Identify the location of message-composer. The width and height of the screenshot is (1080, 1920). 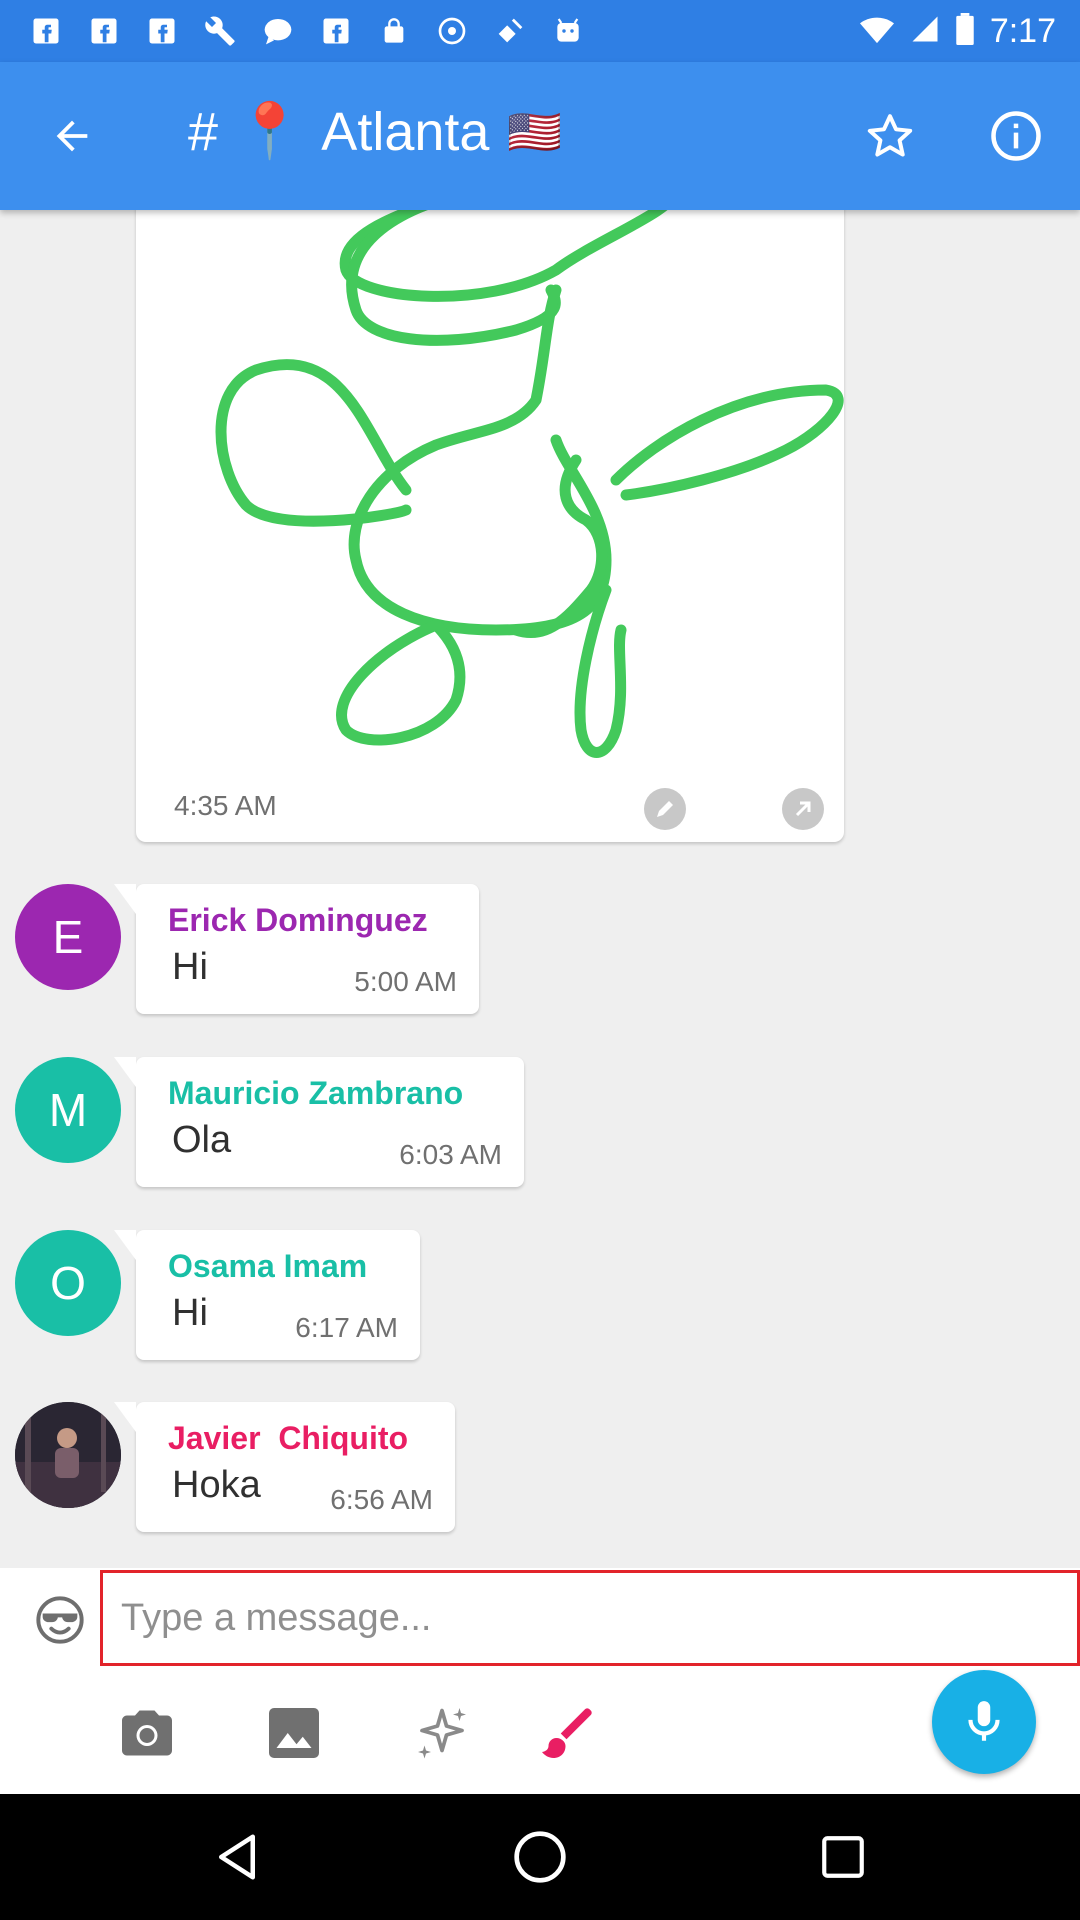
(540, 1681).